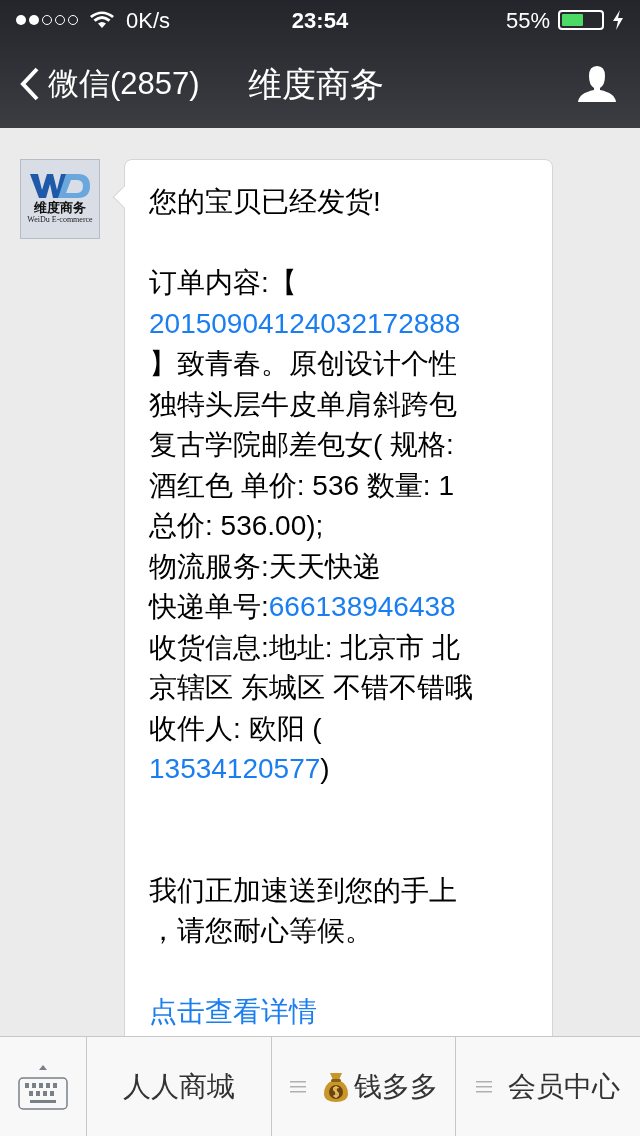  What do you see at coordinates (311, 687) in the screenshot?
I see `message-text: 京辖区 东城区 不错不错哦` at bounding box center [311, 687].